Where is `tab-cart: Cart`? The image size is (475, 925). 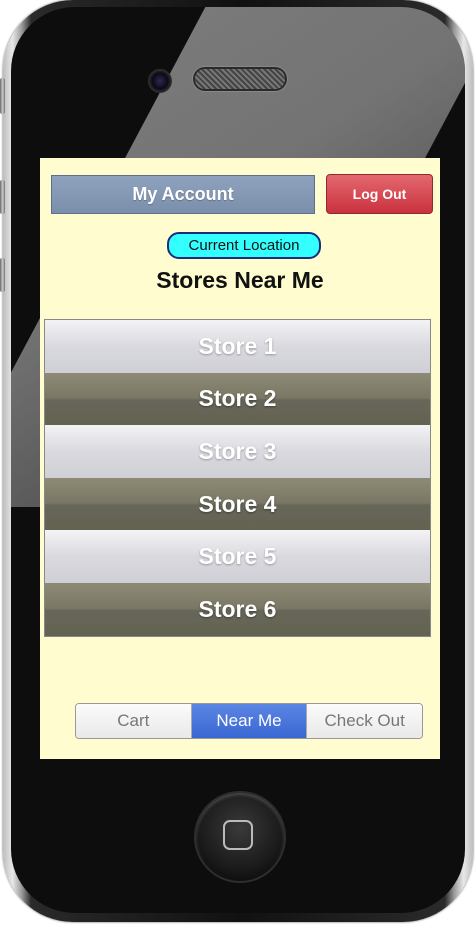 tab-cart: Cart is located at coordinates (134, 721).